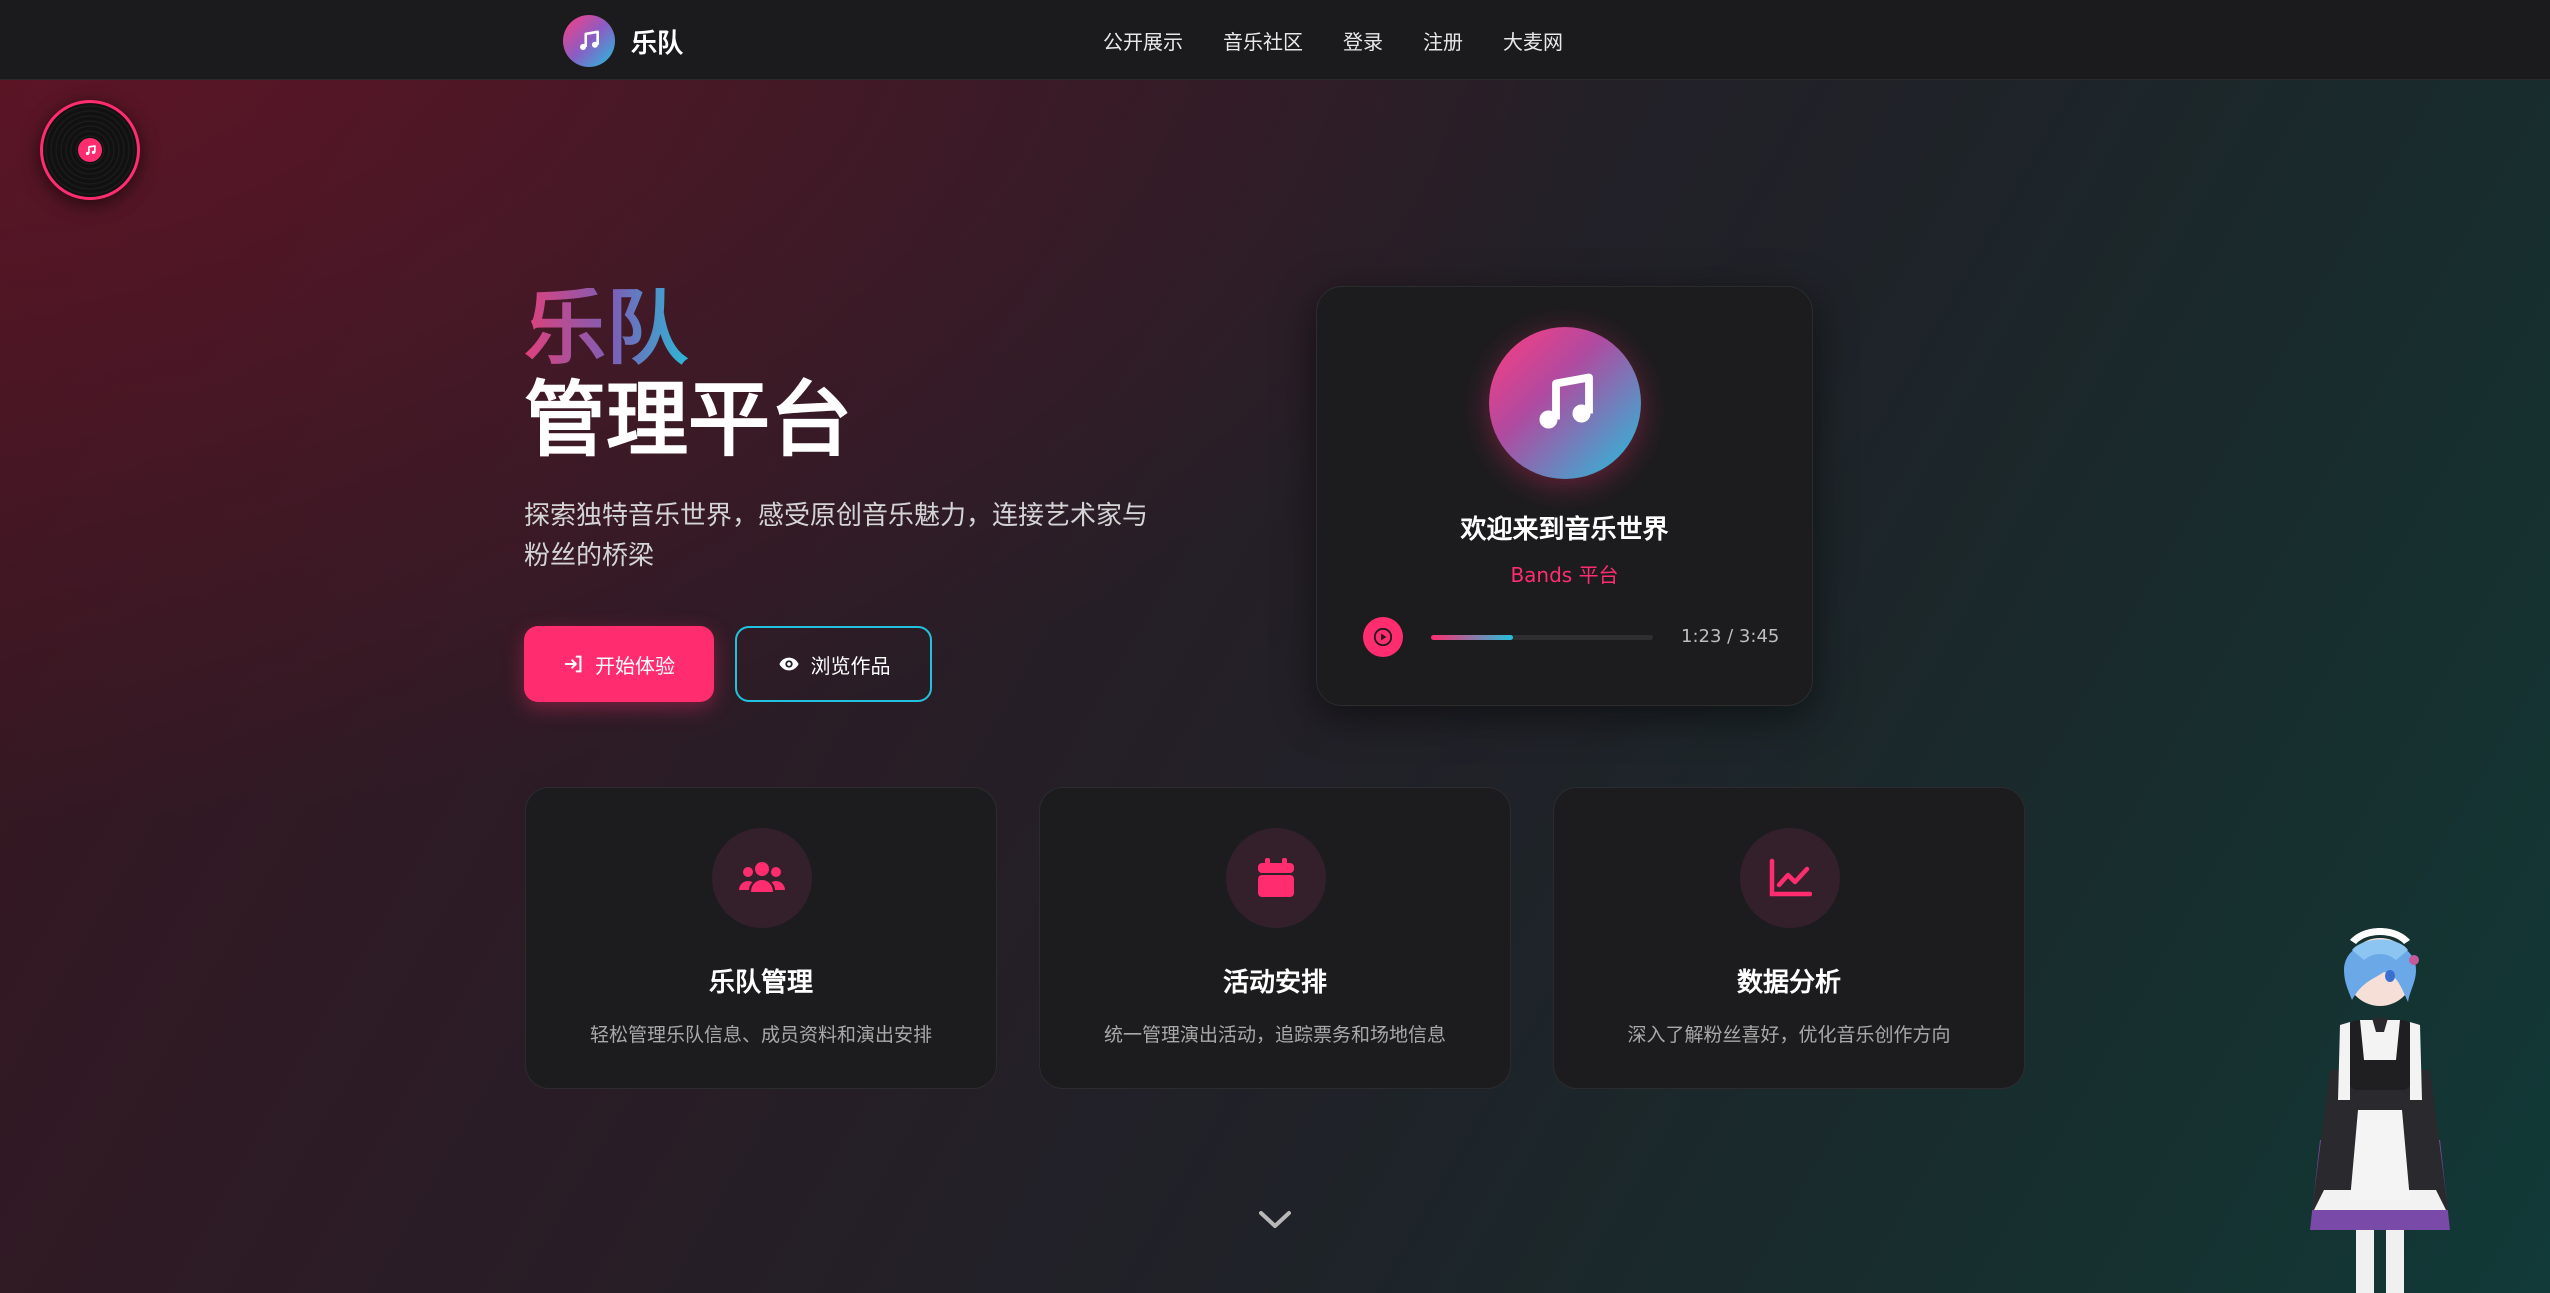 The width and height of the screenshot is (2550, 1293). I want to click on vinyl-center, so click(90, 150).